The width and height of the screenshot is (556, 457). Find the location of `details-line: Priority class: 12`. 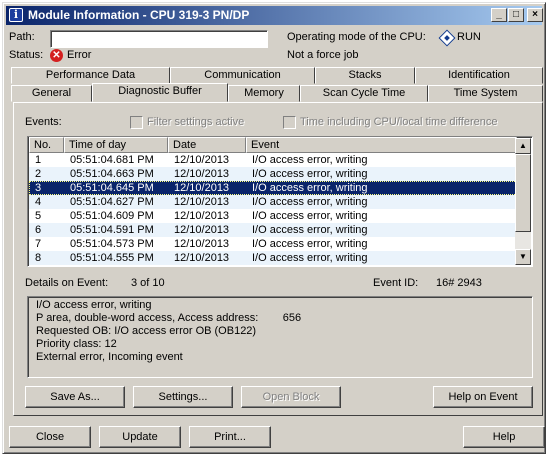

details-line: Priority class: 12 is located at coordinates (76, 344).